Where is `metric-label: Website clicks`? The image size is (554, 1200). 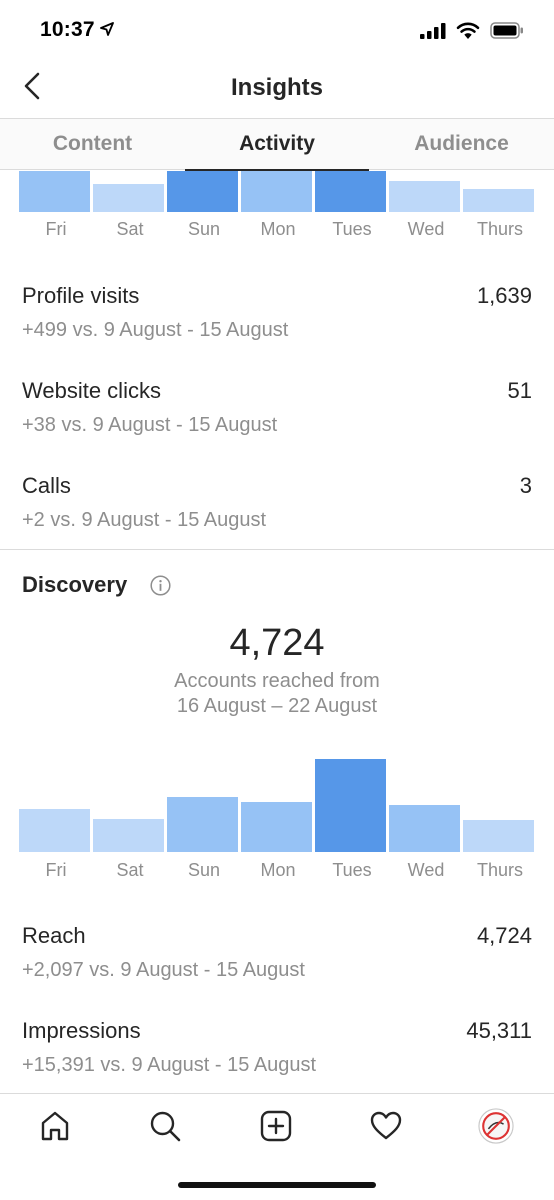 metric-label: Website clicks is located at coordinates (91, 390).